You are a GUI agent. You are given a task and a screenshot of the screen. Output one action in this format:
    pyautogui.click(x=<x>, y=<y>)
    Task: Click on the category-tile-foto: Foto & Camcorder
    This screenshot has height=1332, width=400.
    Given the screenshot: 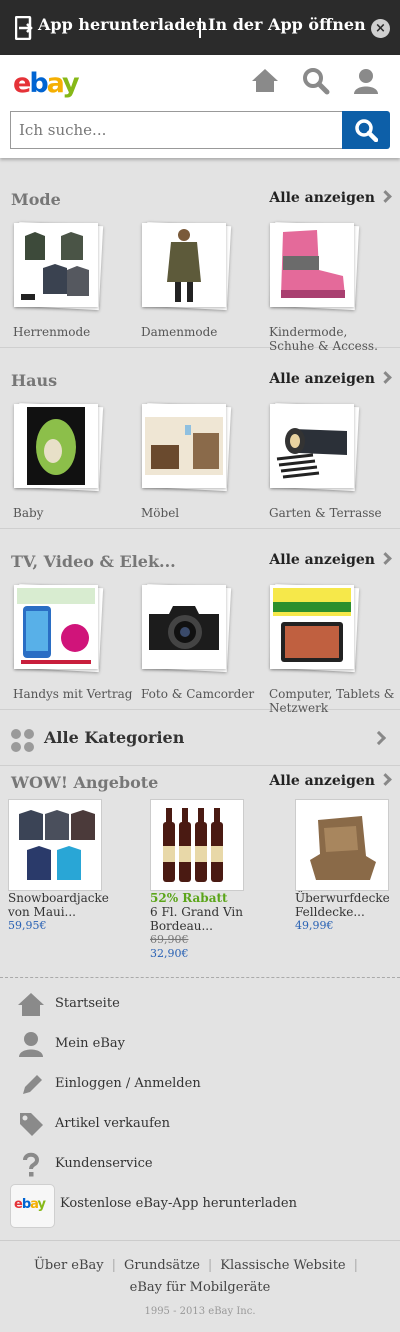 What is the action you would take?
    pyautogui.click(x=203, y=642)
    